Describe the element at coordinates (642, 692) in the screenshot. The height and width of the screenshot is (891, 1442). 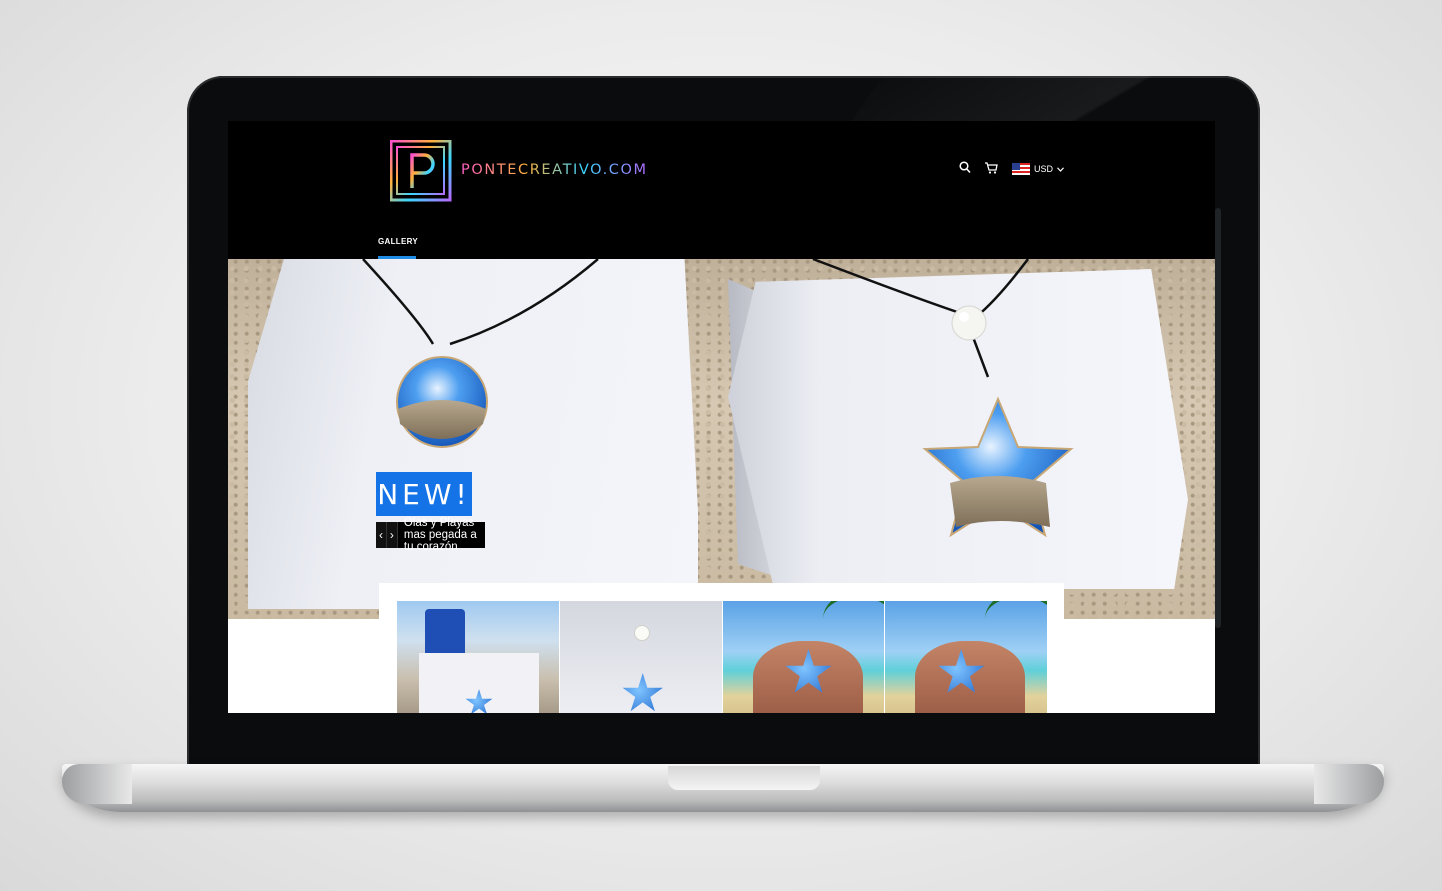
I see `star-pendant-thumb` at that location.